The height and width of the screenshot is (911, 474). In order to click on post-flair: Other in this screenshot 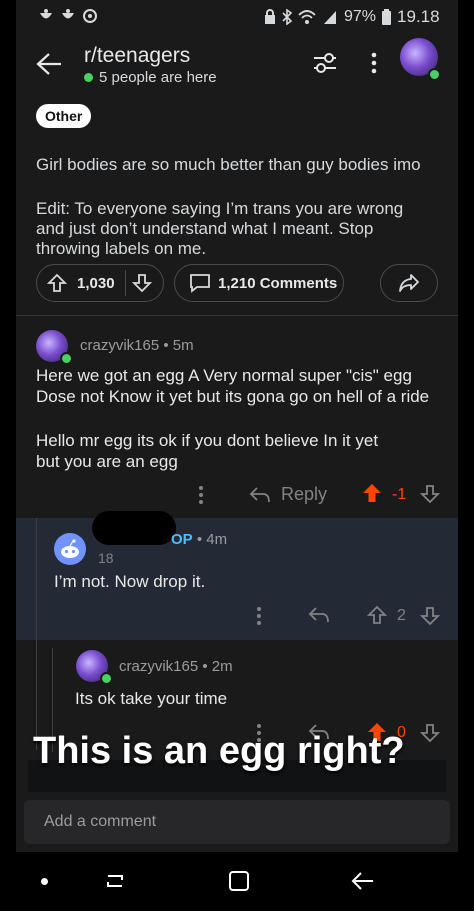, I will do `click(64, 116)`.